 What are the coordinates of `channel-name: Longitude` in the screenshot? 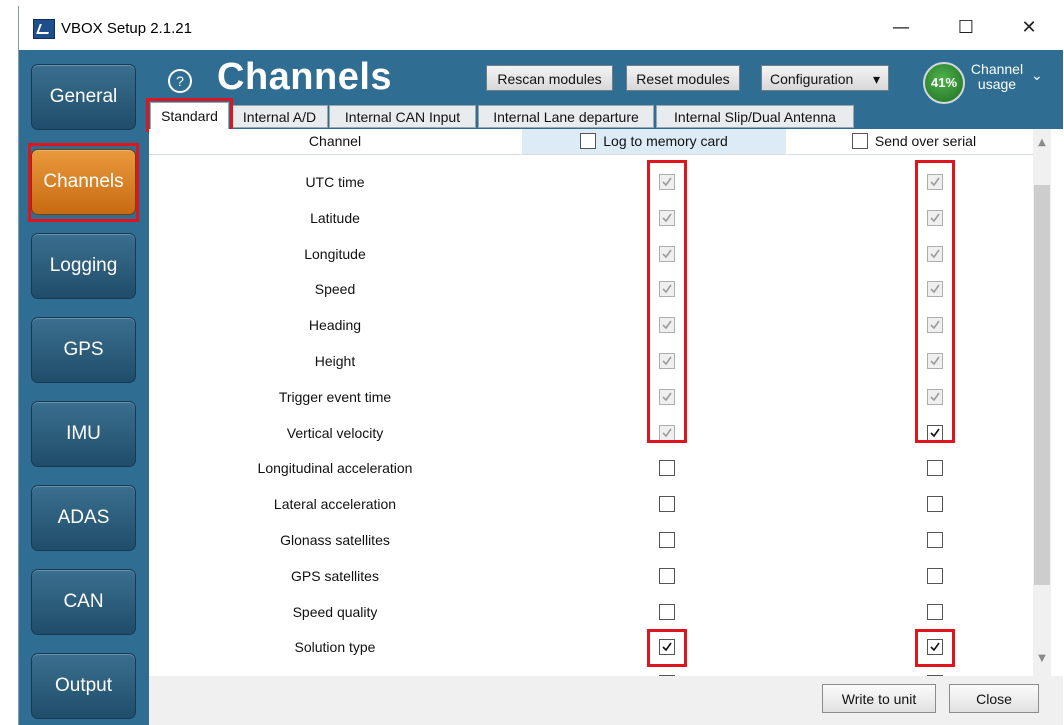 It's located at (335, 253).